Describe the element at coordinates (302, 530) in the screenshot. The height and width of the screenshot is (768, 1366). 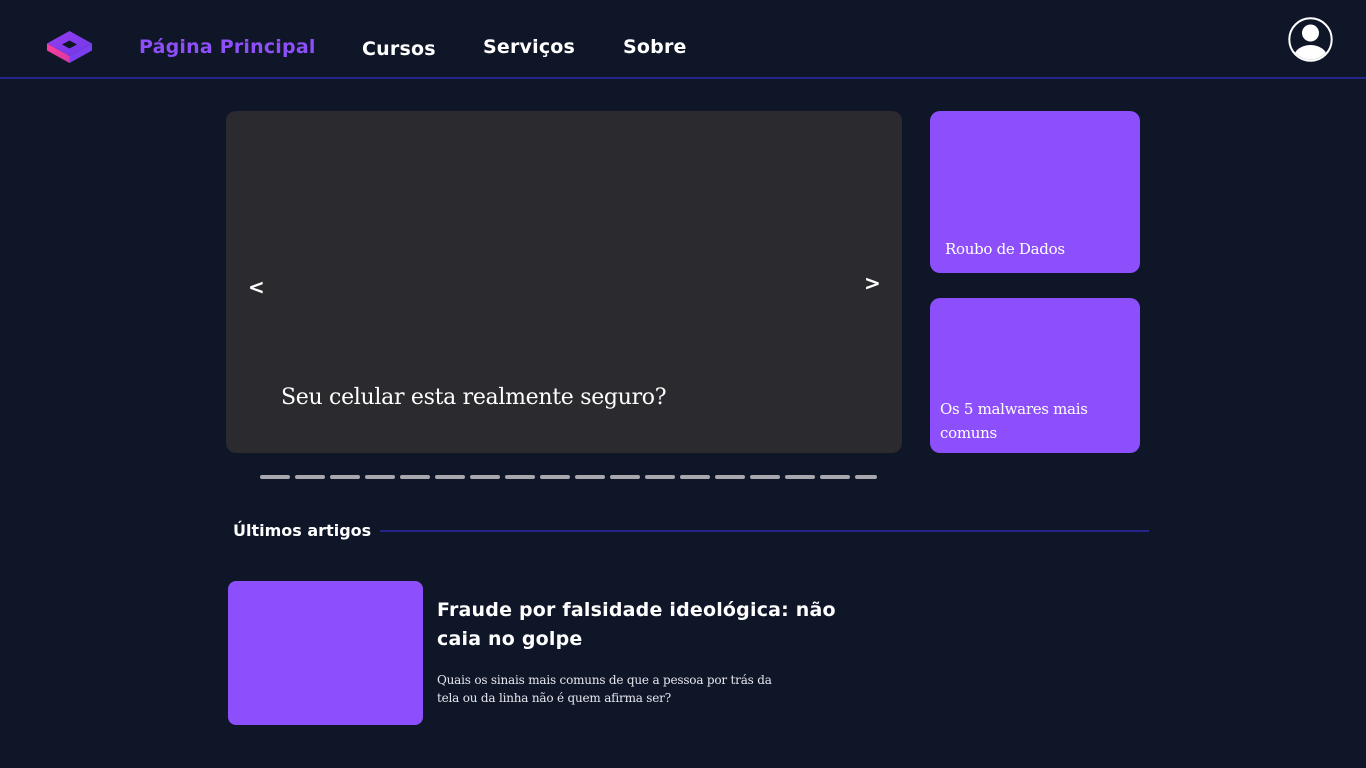
I see `section-title-latest: Últimos artigos` at that location.